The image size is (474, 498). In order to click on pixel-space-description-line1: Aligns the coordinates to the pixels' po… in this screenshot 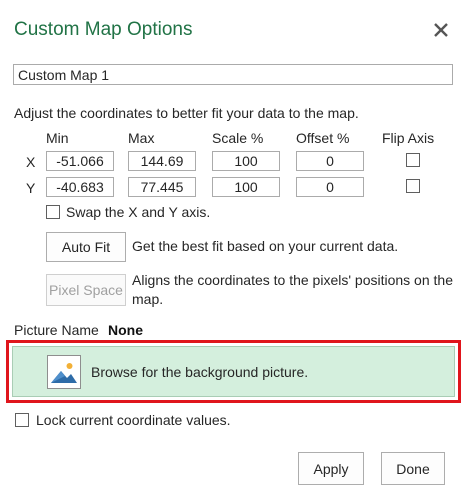, I will do `click(292, 280)`.